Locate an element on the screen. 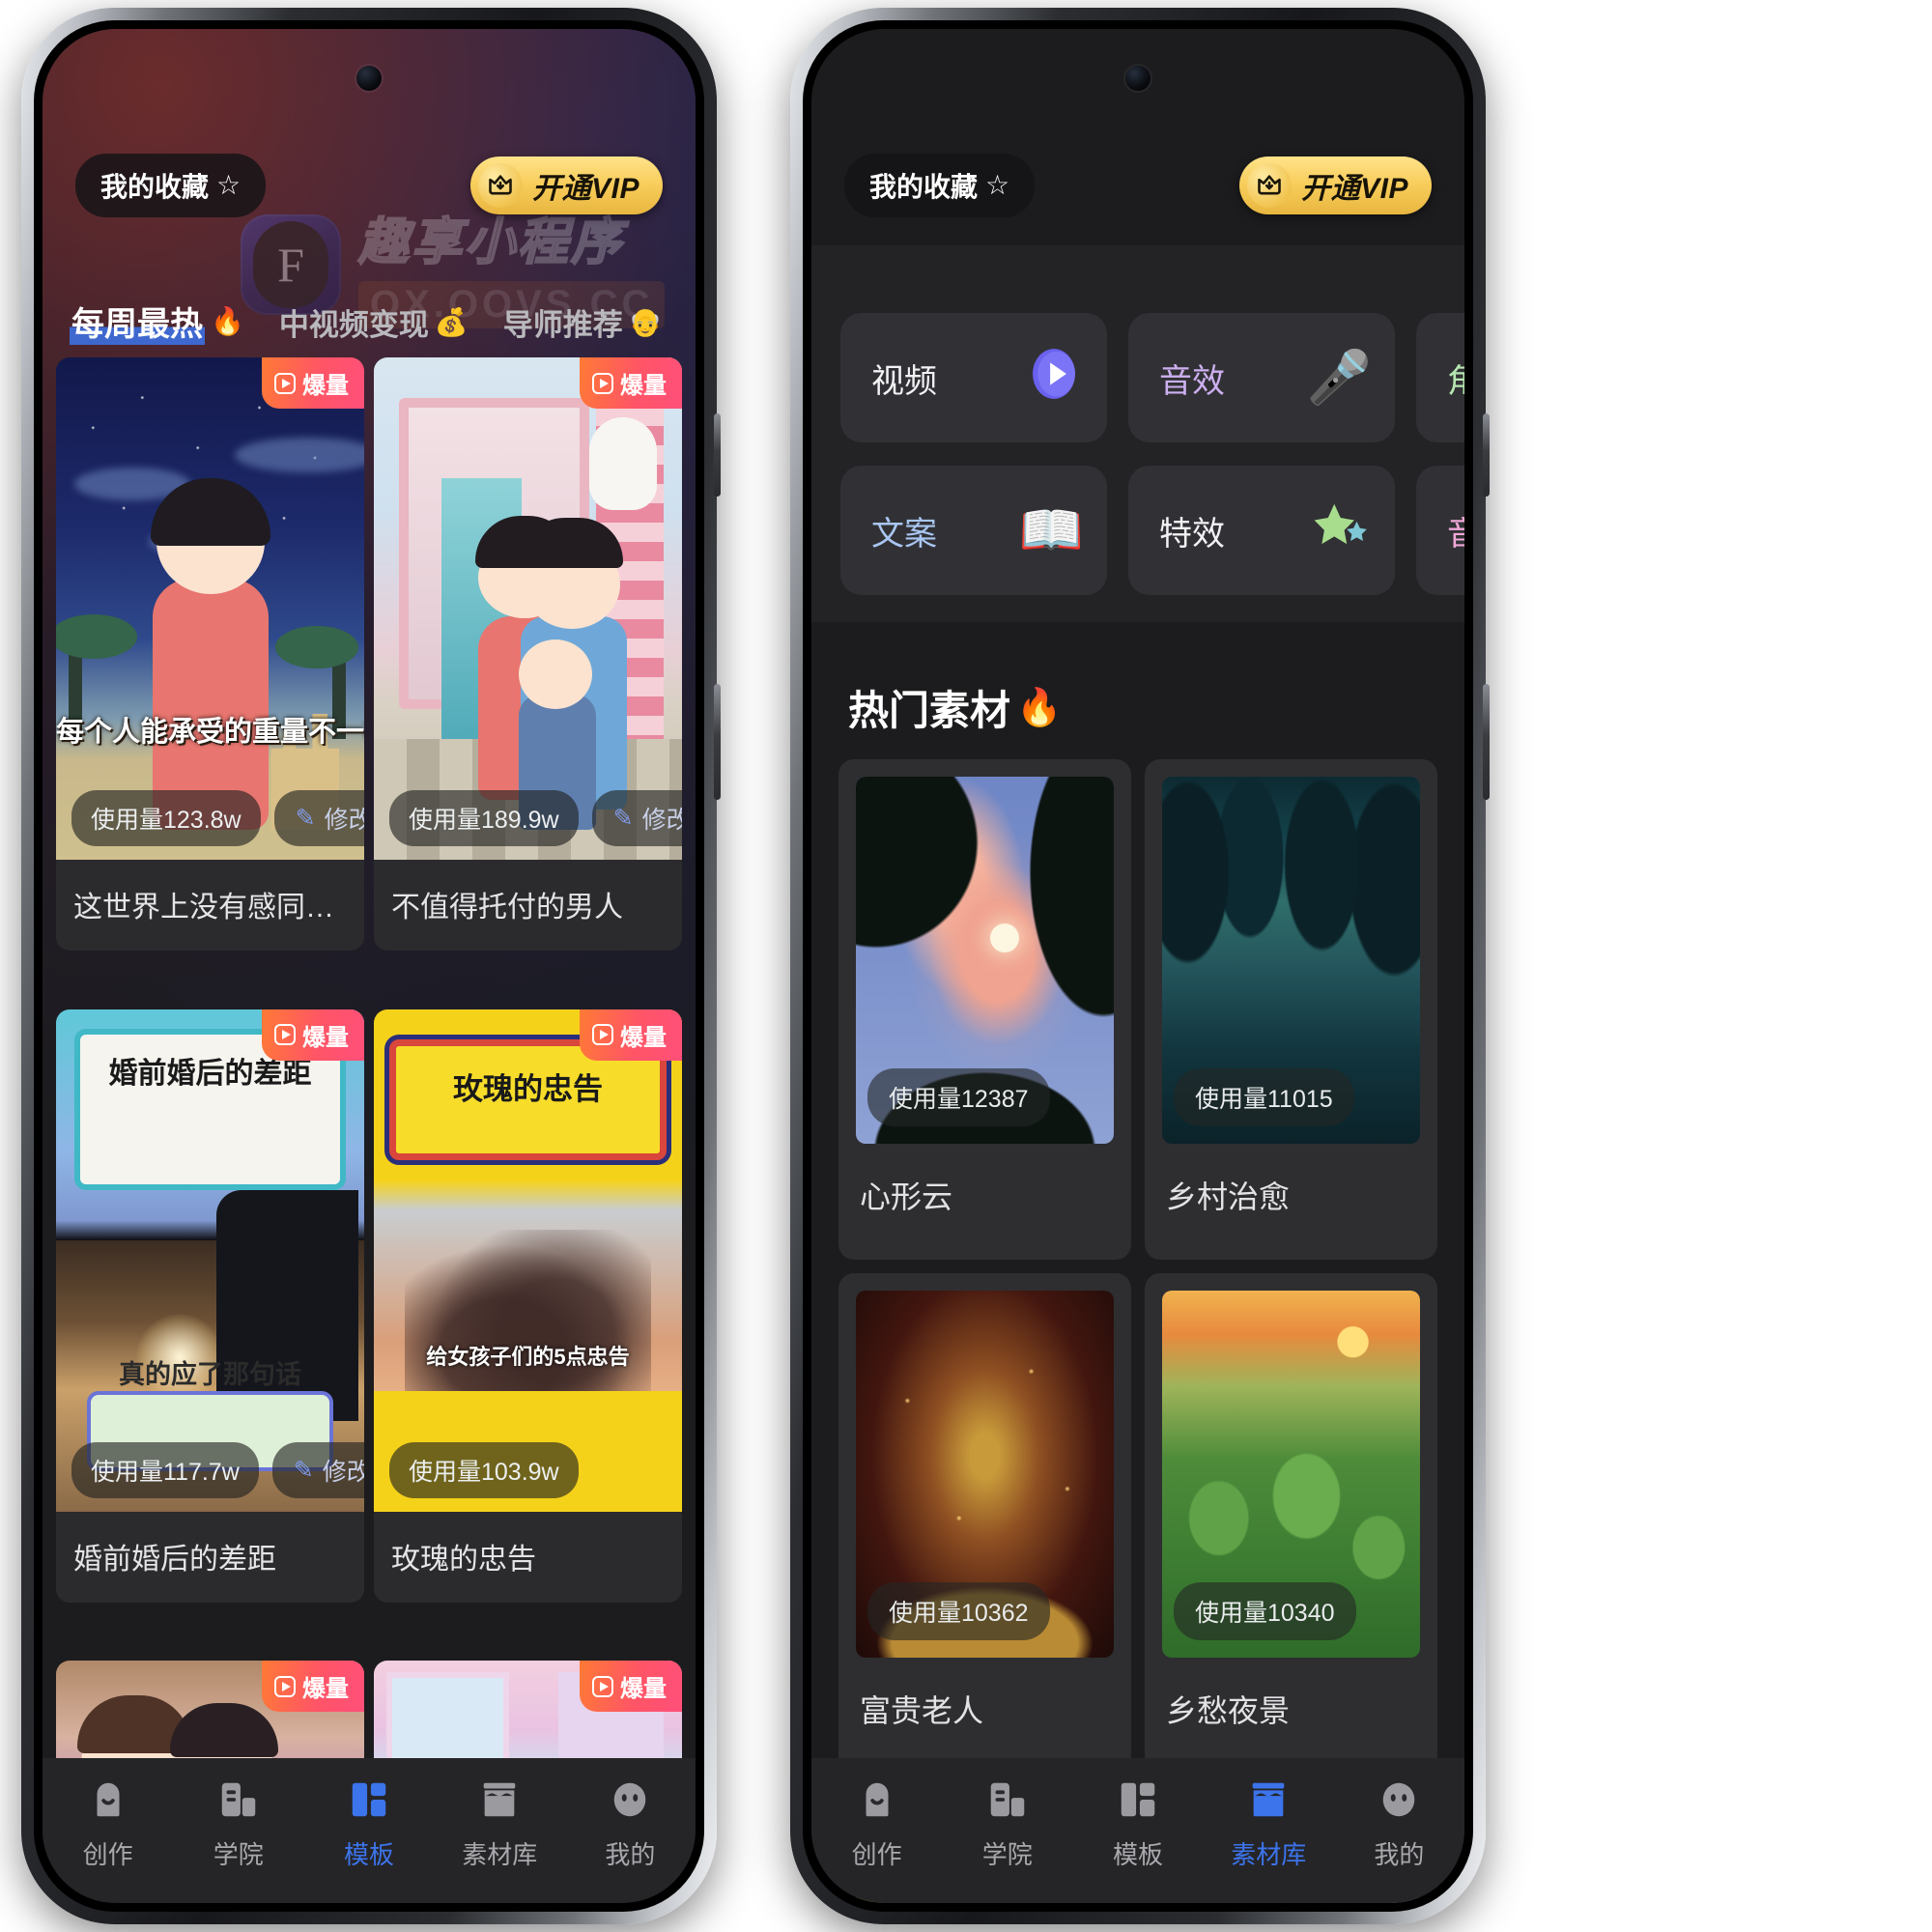 The width and height of the screenshot is (1932, 1932). store-icon is located at coordinates (499, 1799).